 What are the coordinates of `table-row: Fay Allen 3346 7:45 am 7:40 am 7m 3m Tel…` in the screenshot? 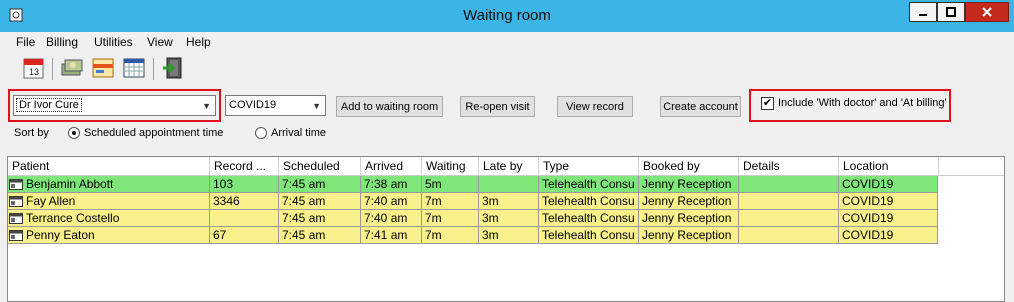 It's located at (473, 201).